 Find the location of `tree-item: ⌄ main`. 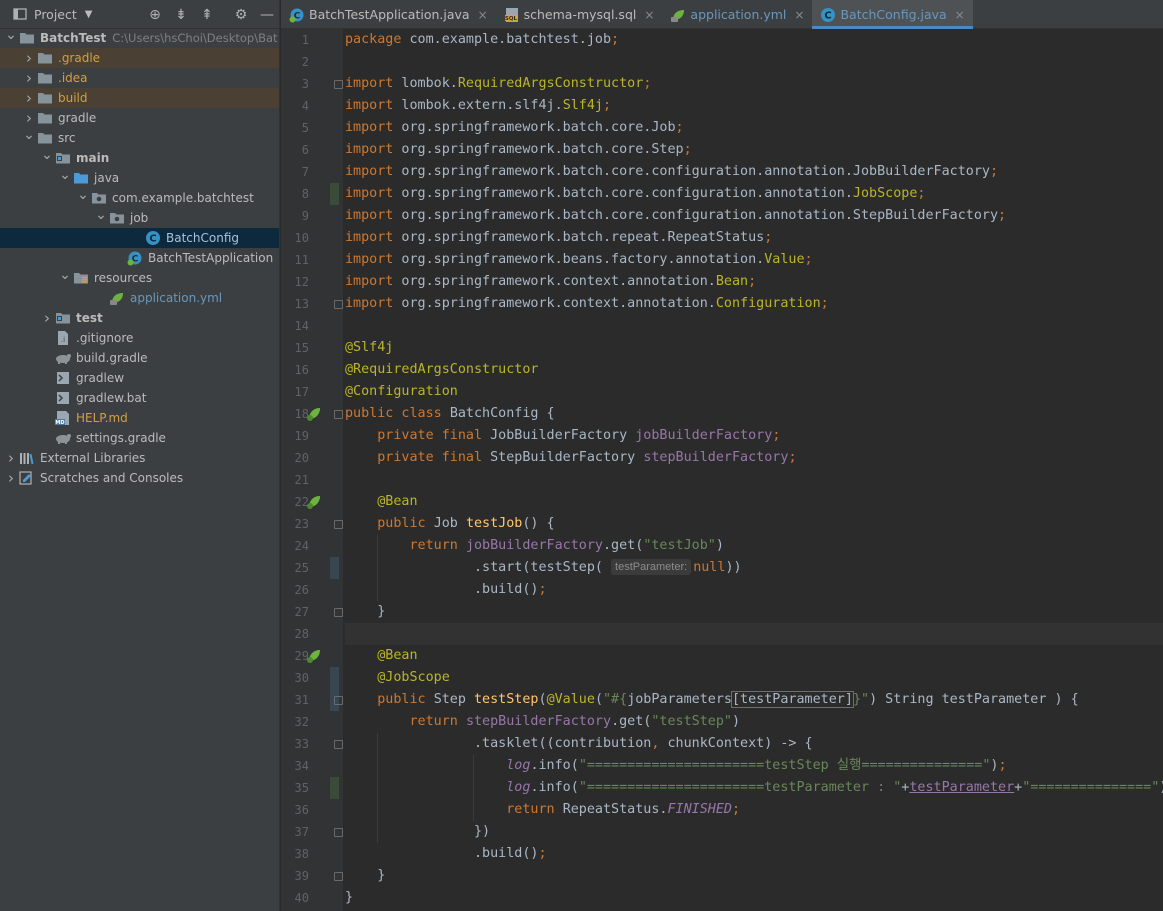

tree-item: ⌄ main is located at coordinates (139, 157).